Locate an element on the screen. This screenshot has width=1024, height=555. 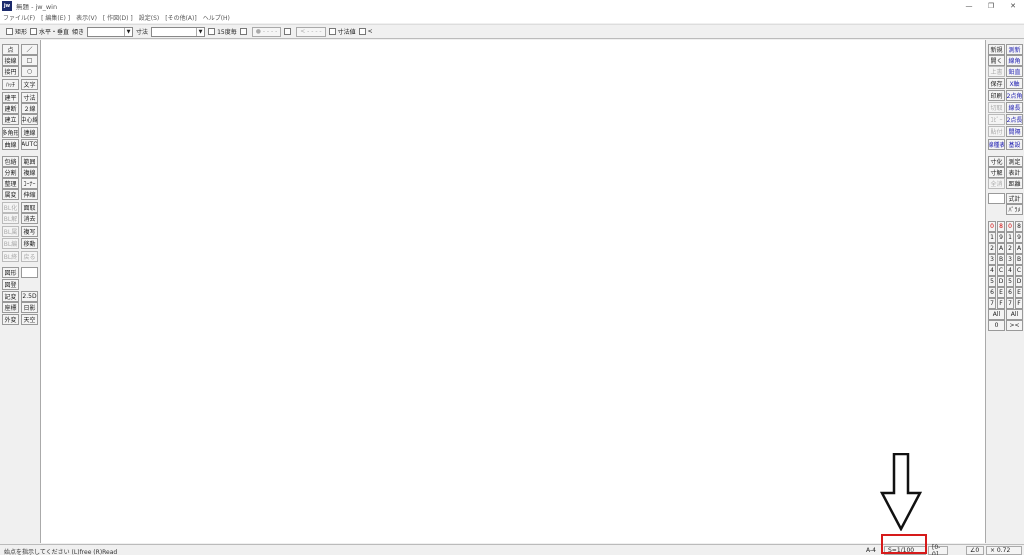
menu-other: [その他(A)] is located at coordinates (180, 17).